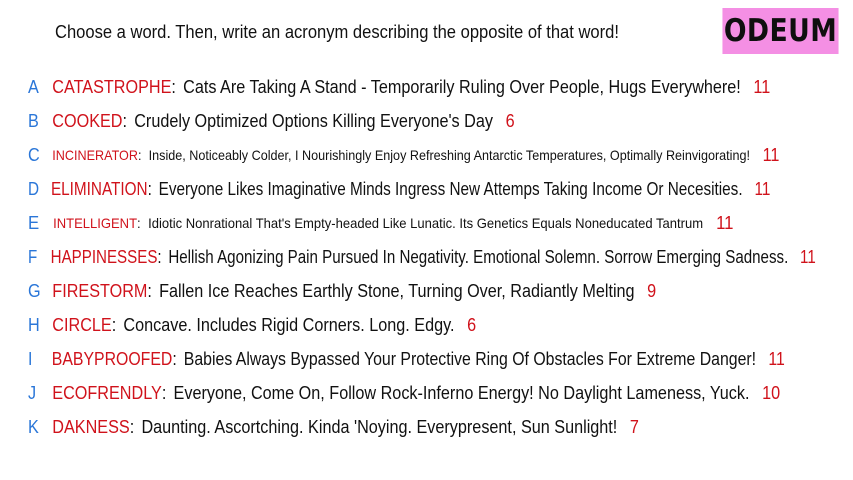 The image size is (853, 480). I want to click on entry-count: 9, so click(652, 290).